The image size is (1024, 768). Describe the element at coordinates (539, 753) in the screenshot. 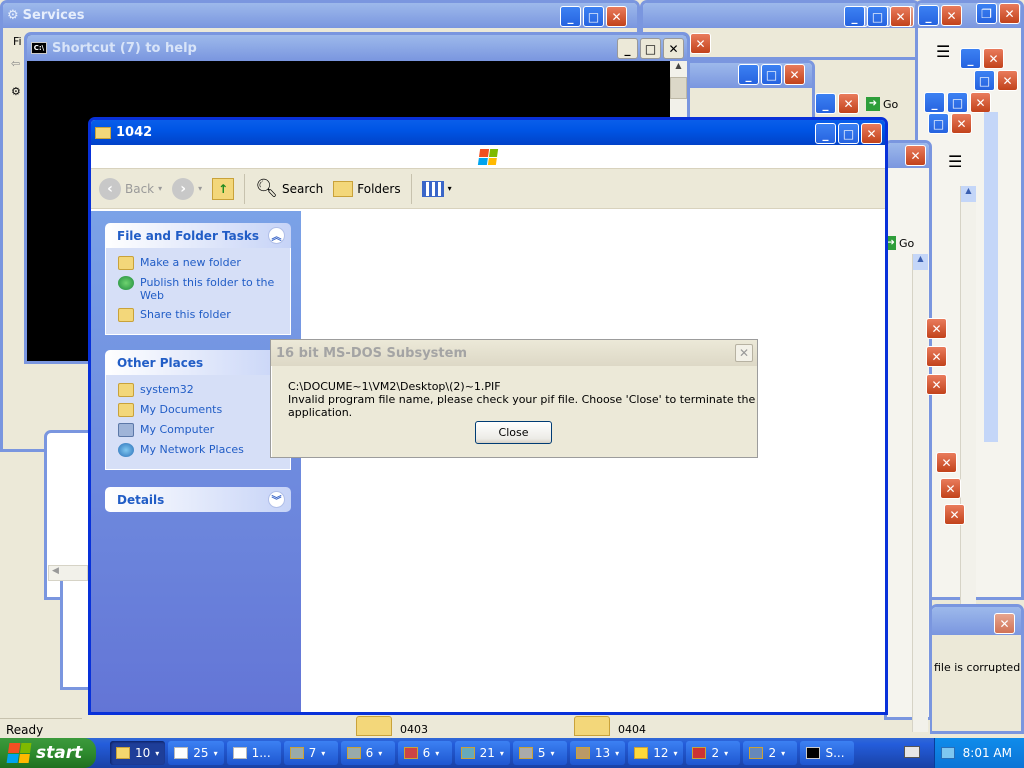

I see `task-group-button: 5 ▾` at that location.